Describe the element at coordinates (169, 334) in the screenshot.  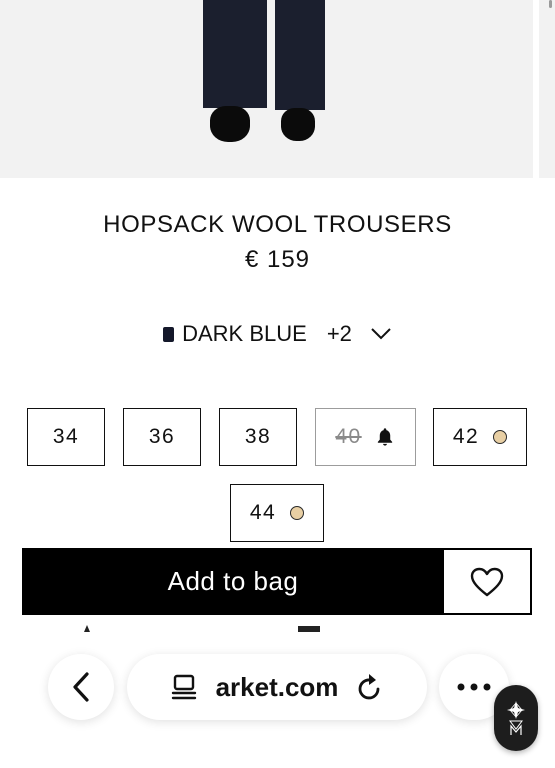
I see `color-swatch` at that location.